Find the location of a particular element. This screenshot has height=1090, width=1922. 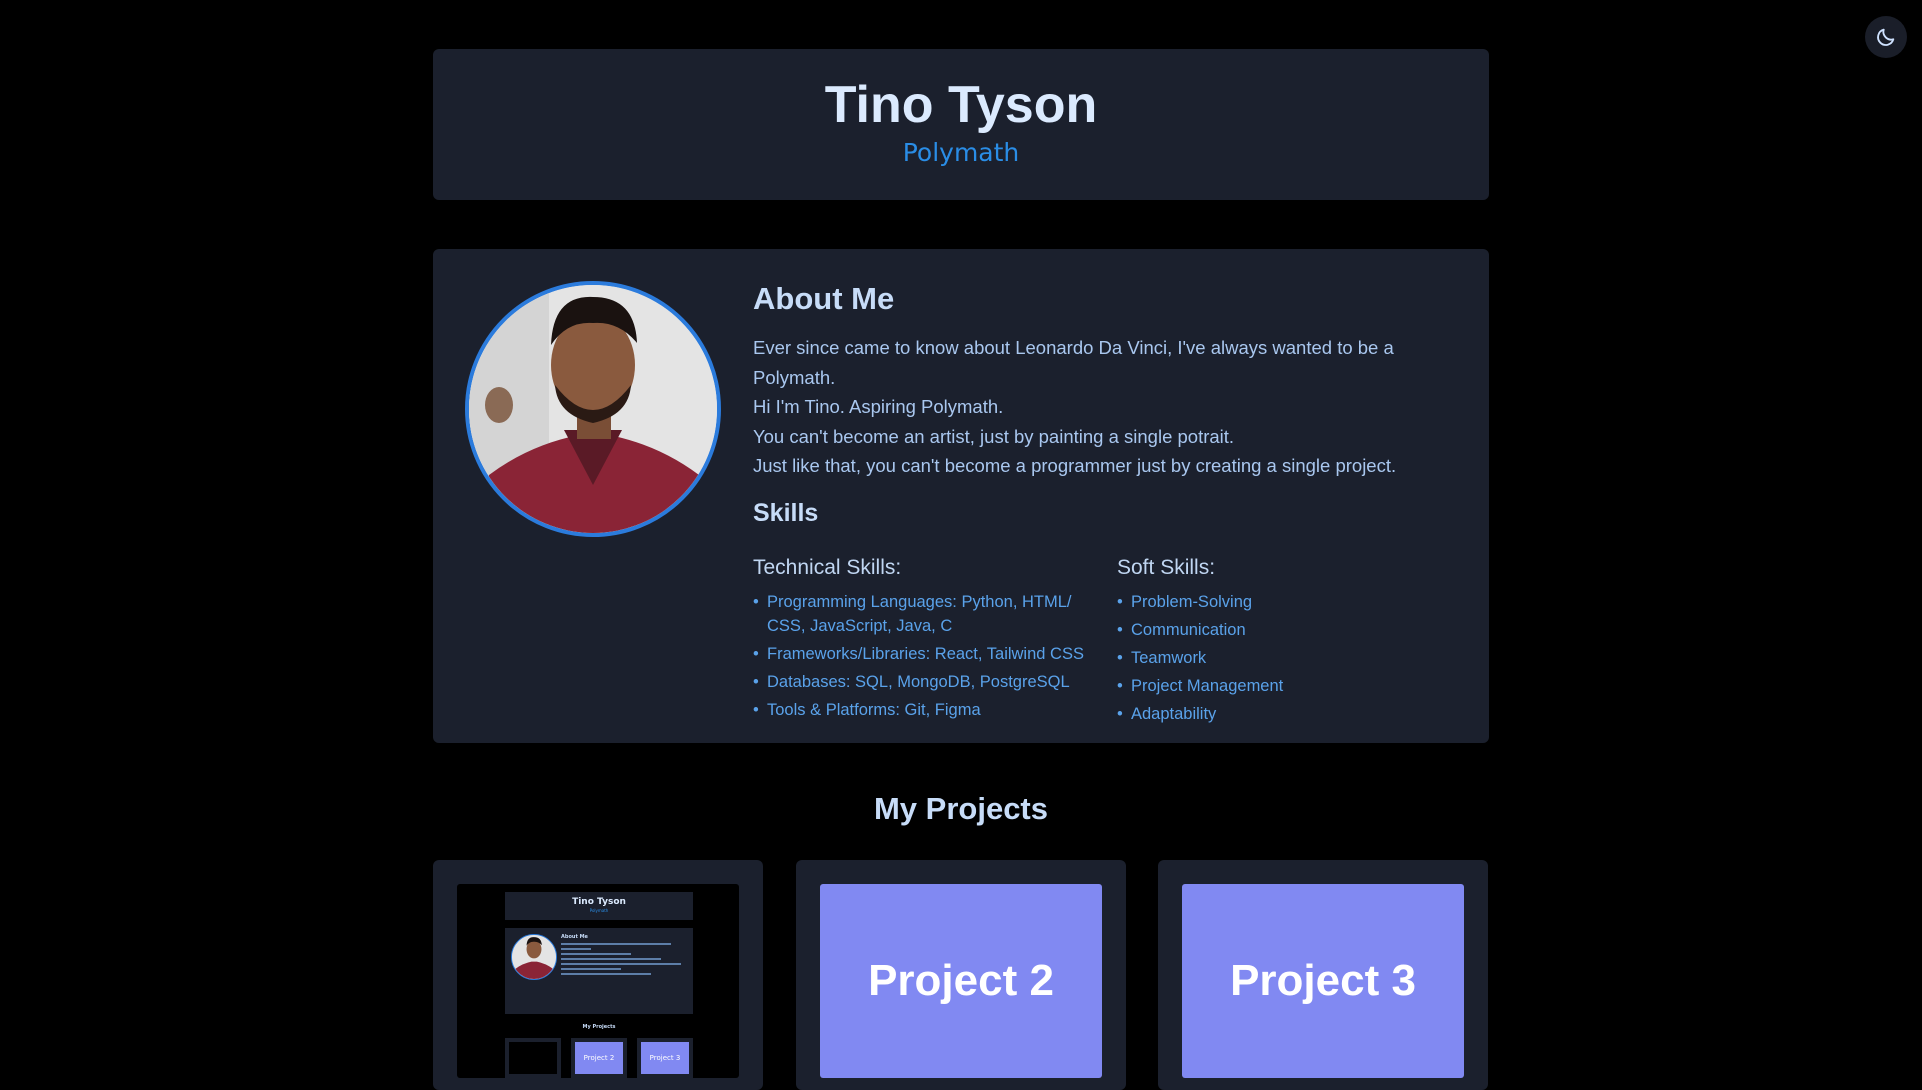

skills-heading: Skills is located at coordinates (786, 512).